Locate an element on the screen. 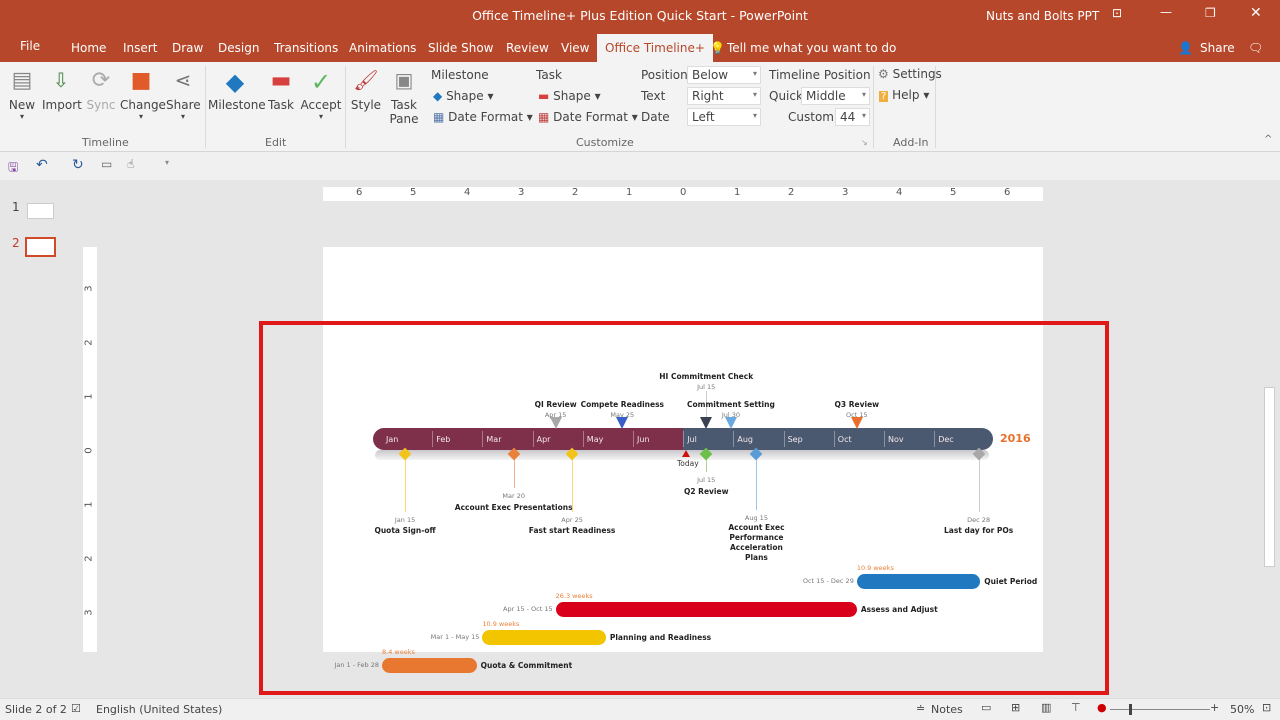 The height and width of the screenshot is (720, 1280). presentation-icon: ▭ is located at coordinates (106, 164).